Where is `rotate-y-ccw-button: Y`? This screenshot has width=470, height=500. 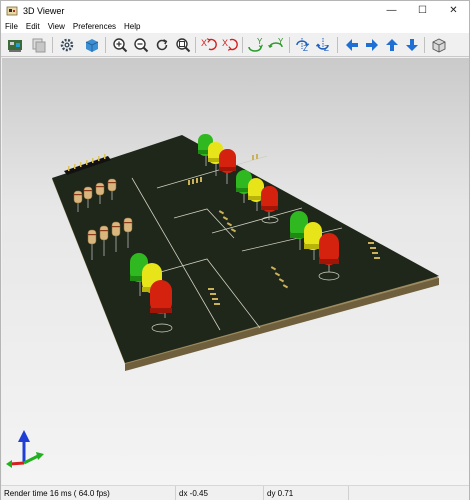
rotate-y-ccw-button: Y is located at coordinates (277, 45).